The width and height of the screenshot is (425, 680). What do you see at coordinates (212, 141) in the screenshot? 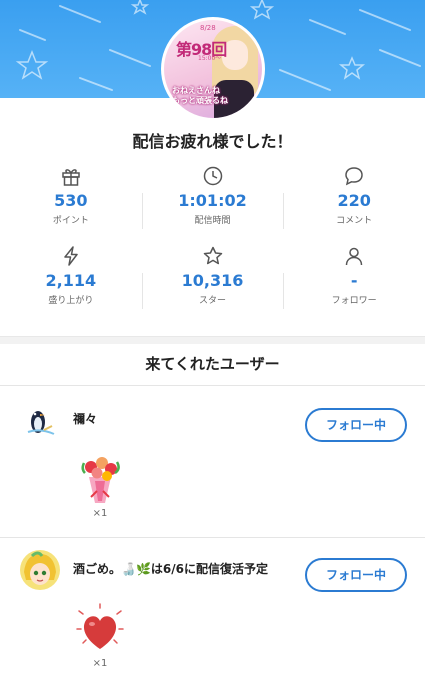
I see `page-title: 配信お疲れ様でした！` at bounding box center [212, 141].